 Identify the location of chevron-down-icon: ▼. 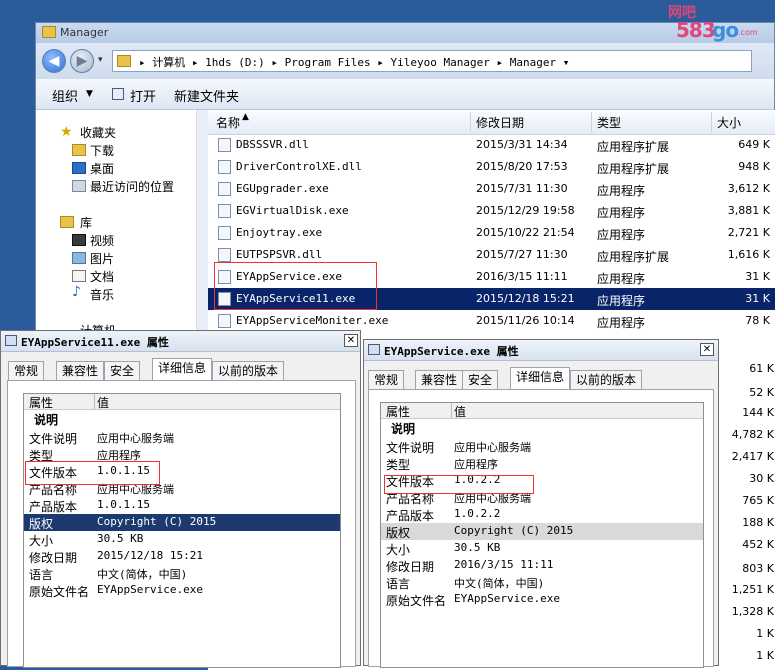
(89, 94).